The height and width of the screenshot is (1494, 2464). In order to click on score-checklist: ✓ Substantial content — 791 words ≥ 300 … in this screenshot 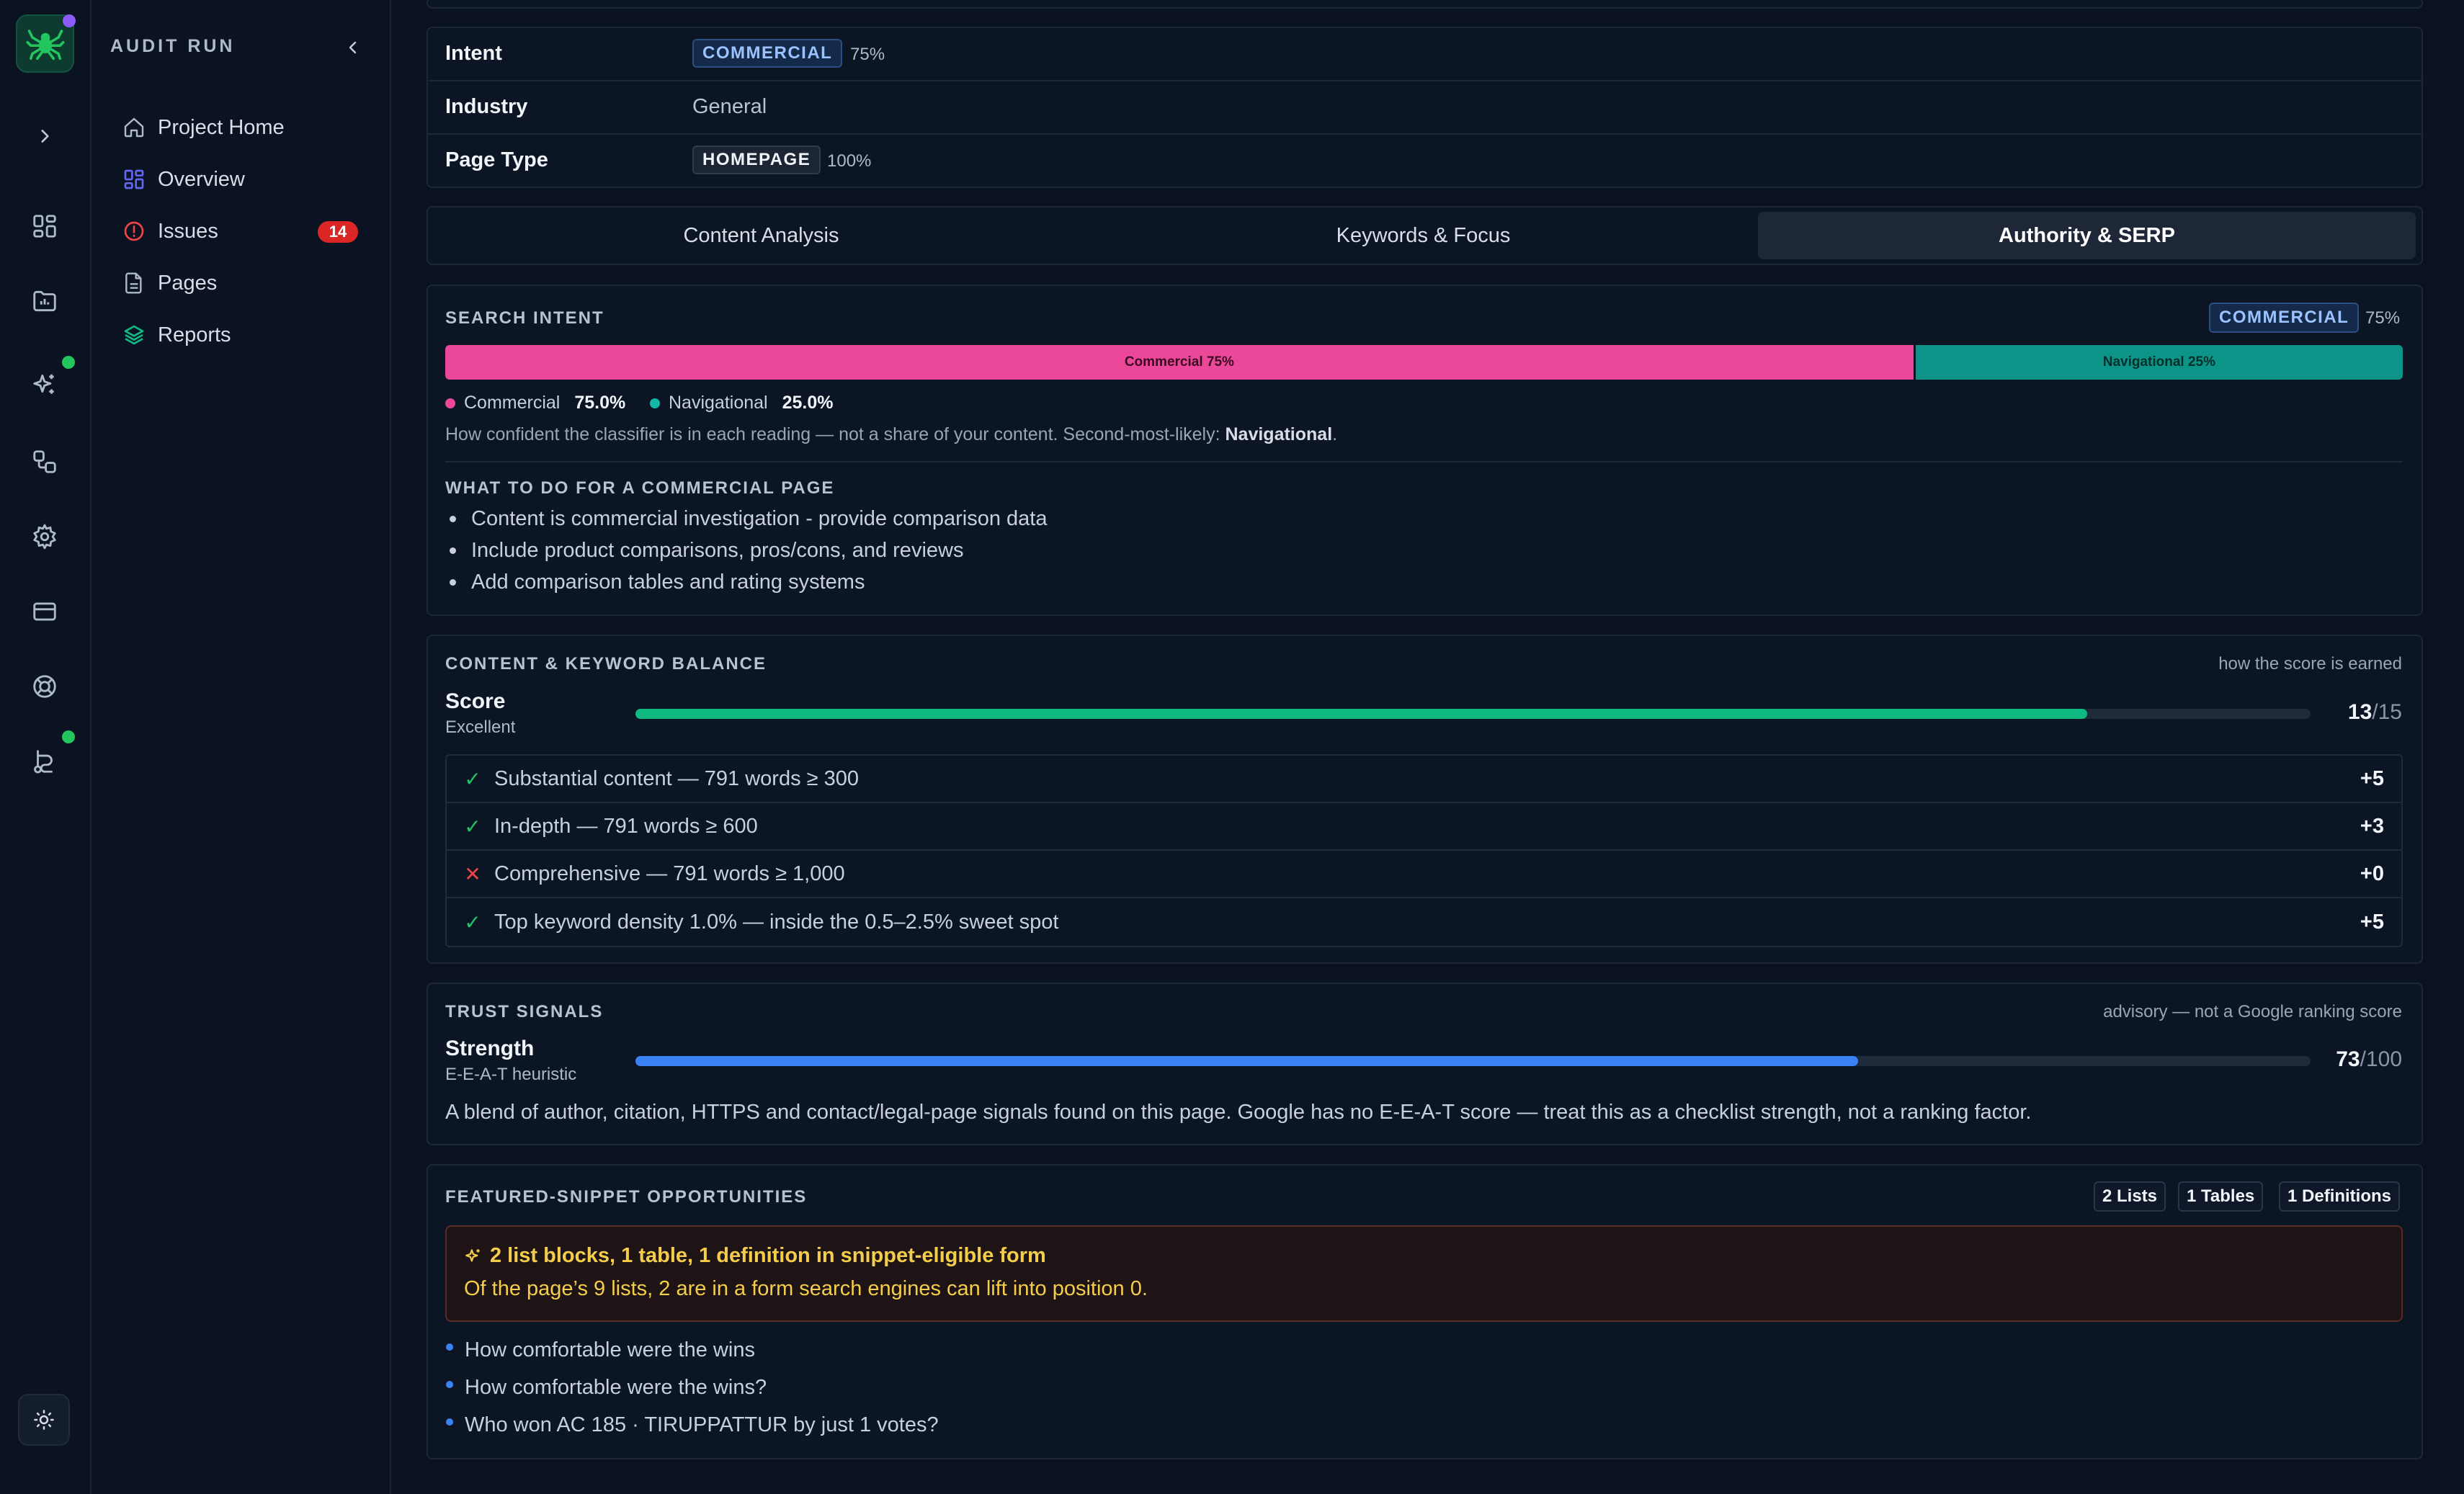, I will do `click(1424, 850)`.